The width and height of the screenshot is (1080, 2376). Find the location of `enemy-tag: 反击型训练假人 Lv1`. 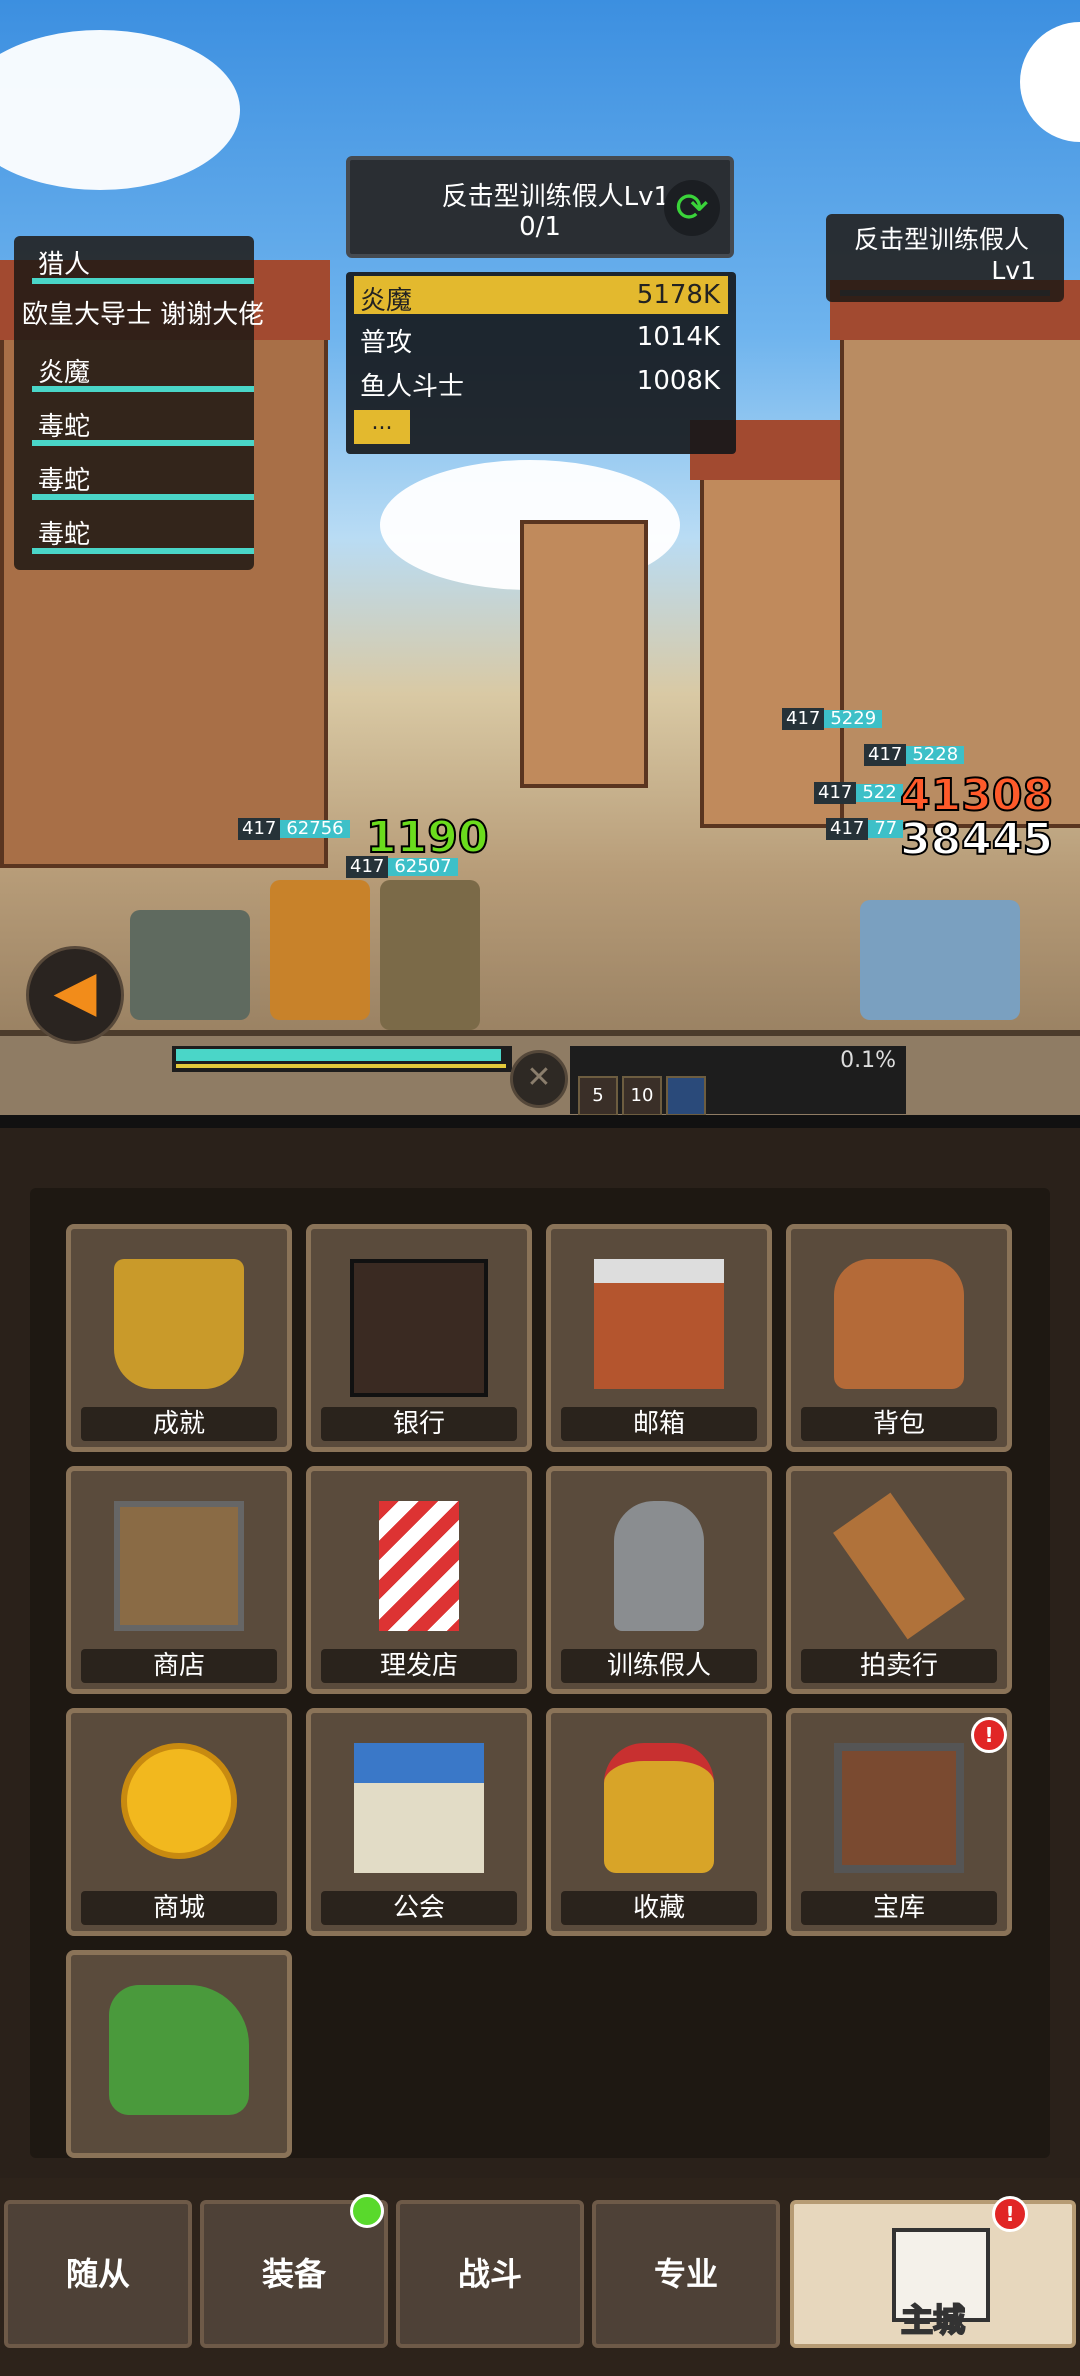

enemy-tag: 反击型训练假人 Lv1 is located at coordinates (945, 258).